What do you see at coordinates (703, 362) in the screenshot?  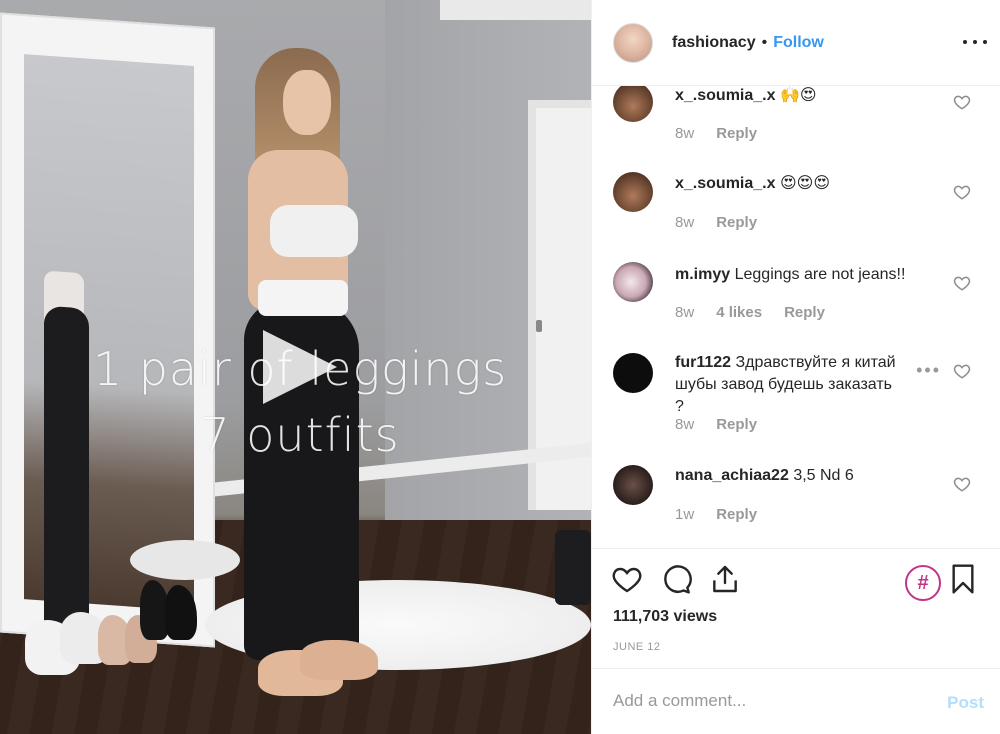 I see `comment-username: fur1122` at bounding box center [703, 362].